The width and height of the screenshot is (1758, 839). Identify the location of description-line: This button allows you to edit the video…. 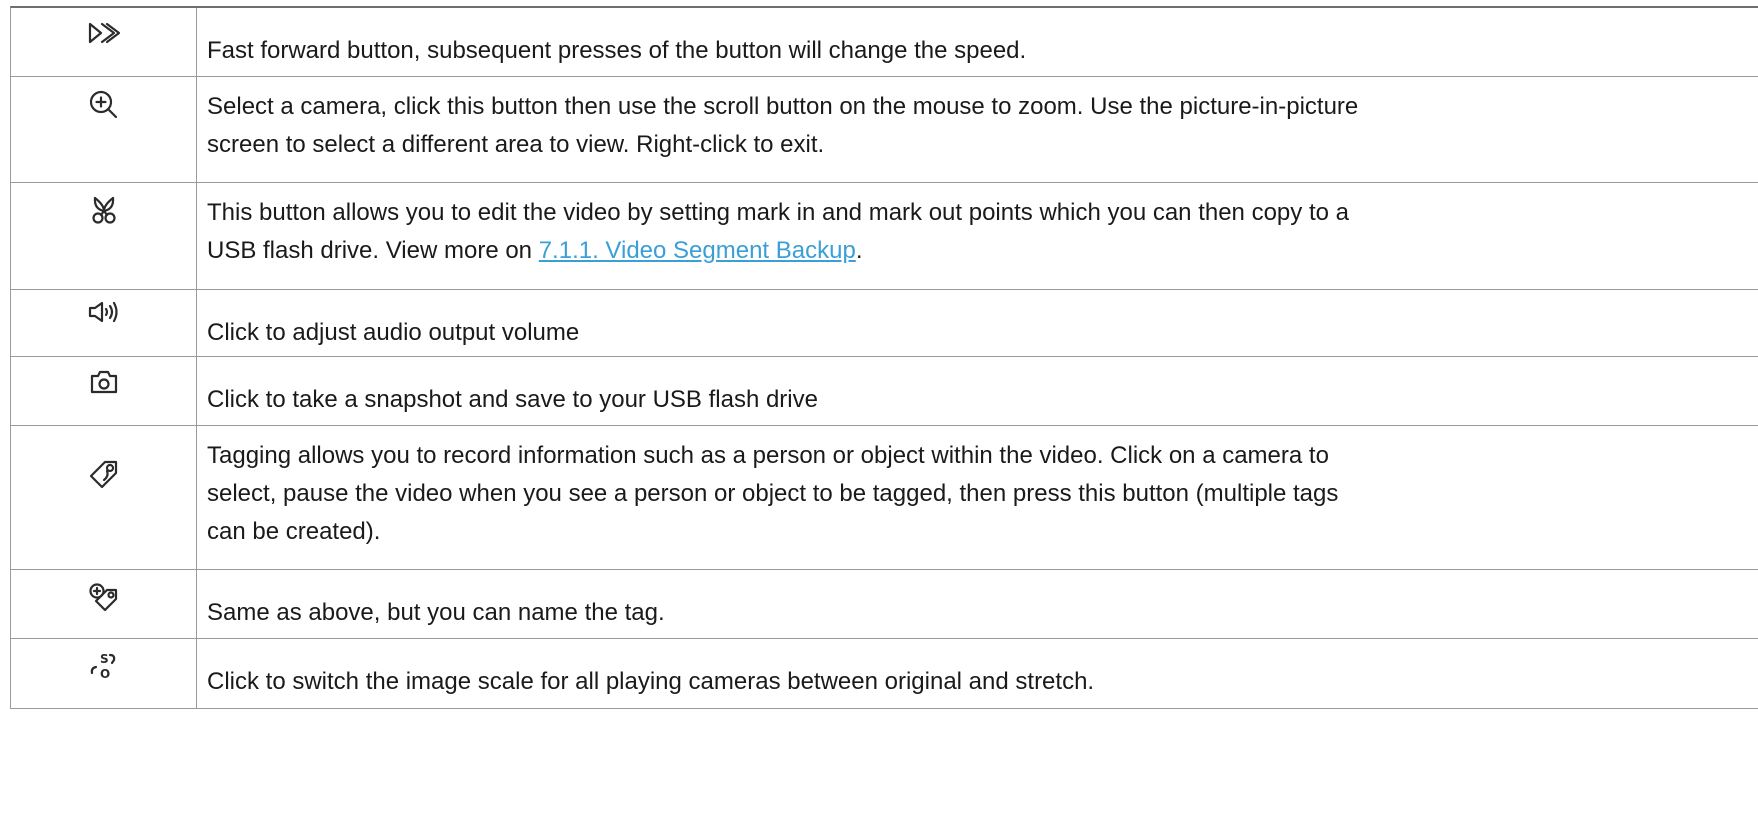
(778, 212).